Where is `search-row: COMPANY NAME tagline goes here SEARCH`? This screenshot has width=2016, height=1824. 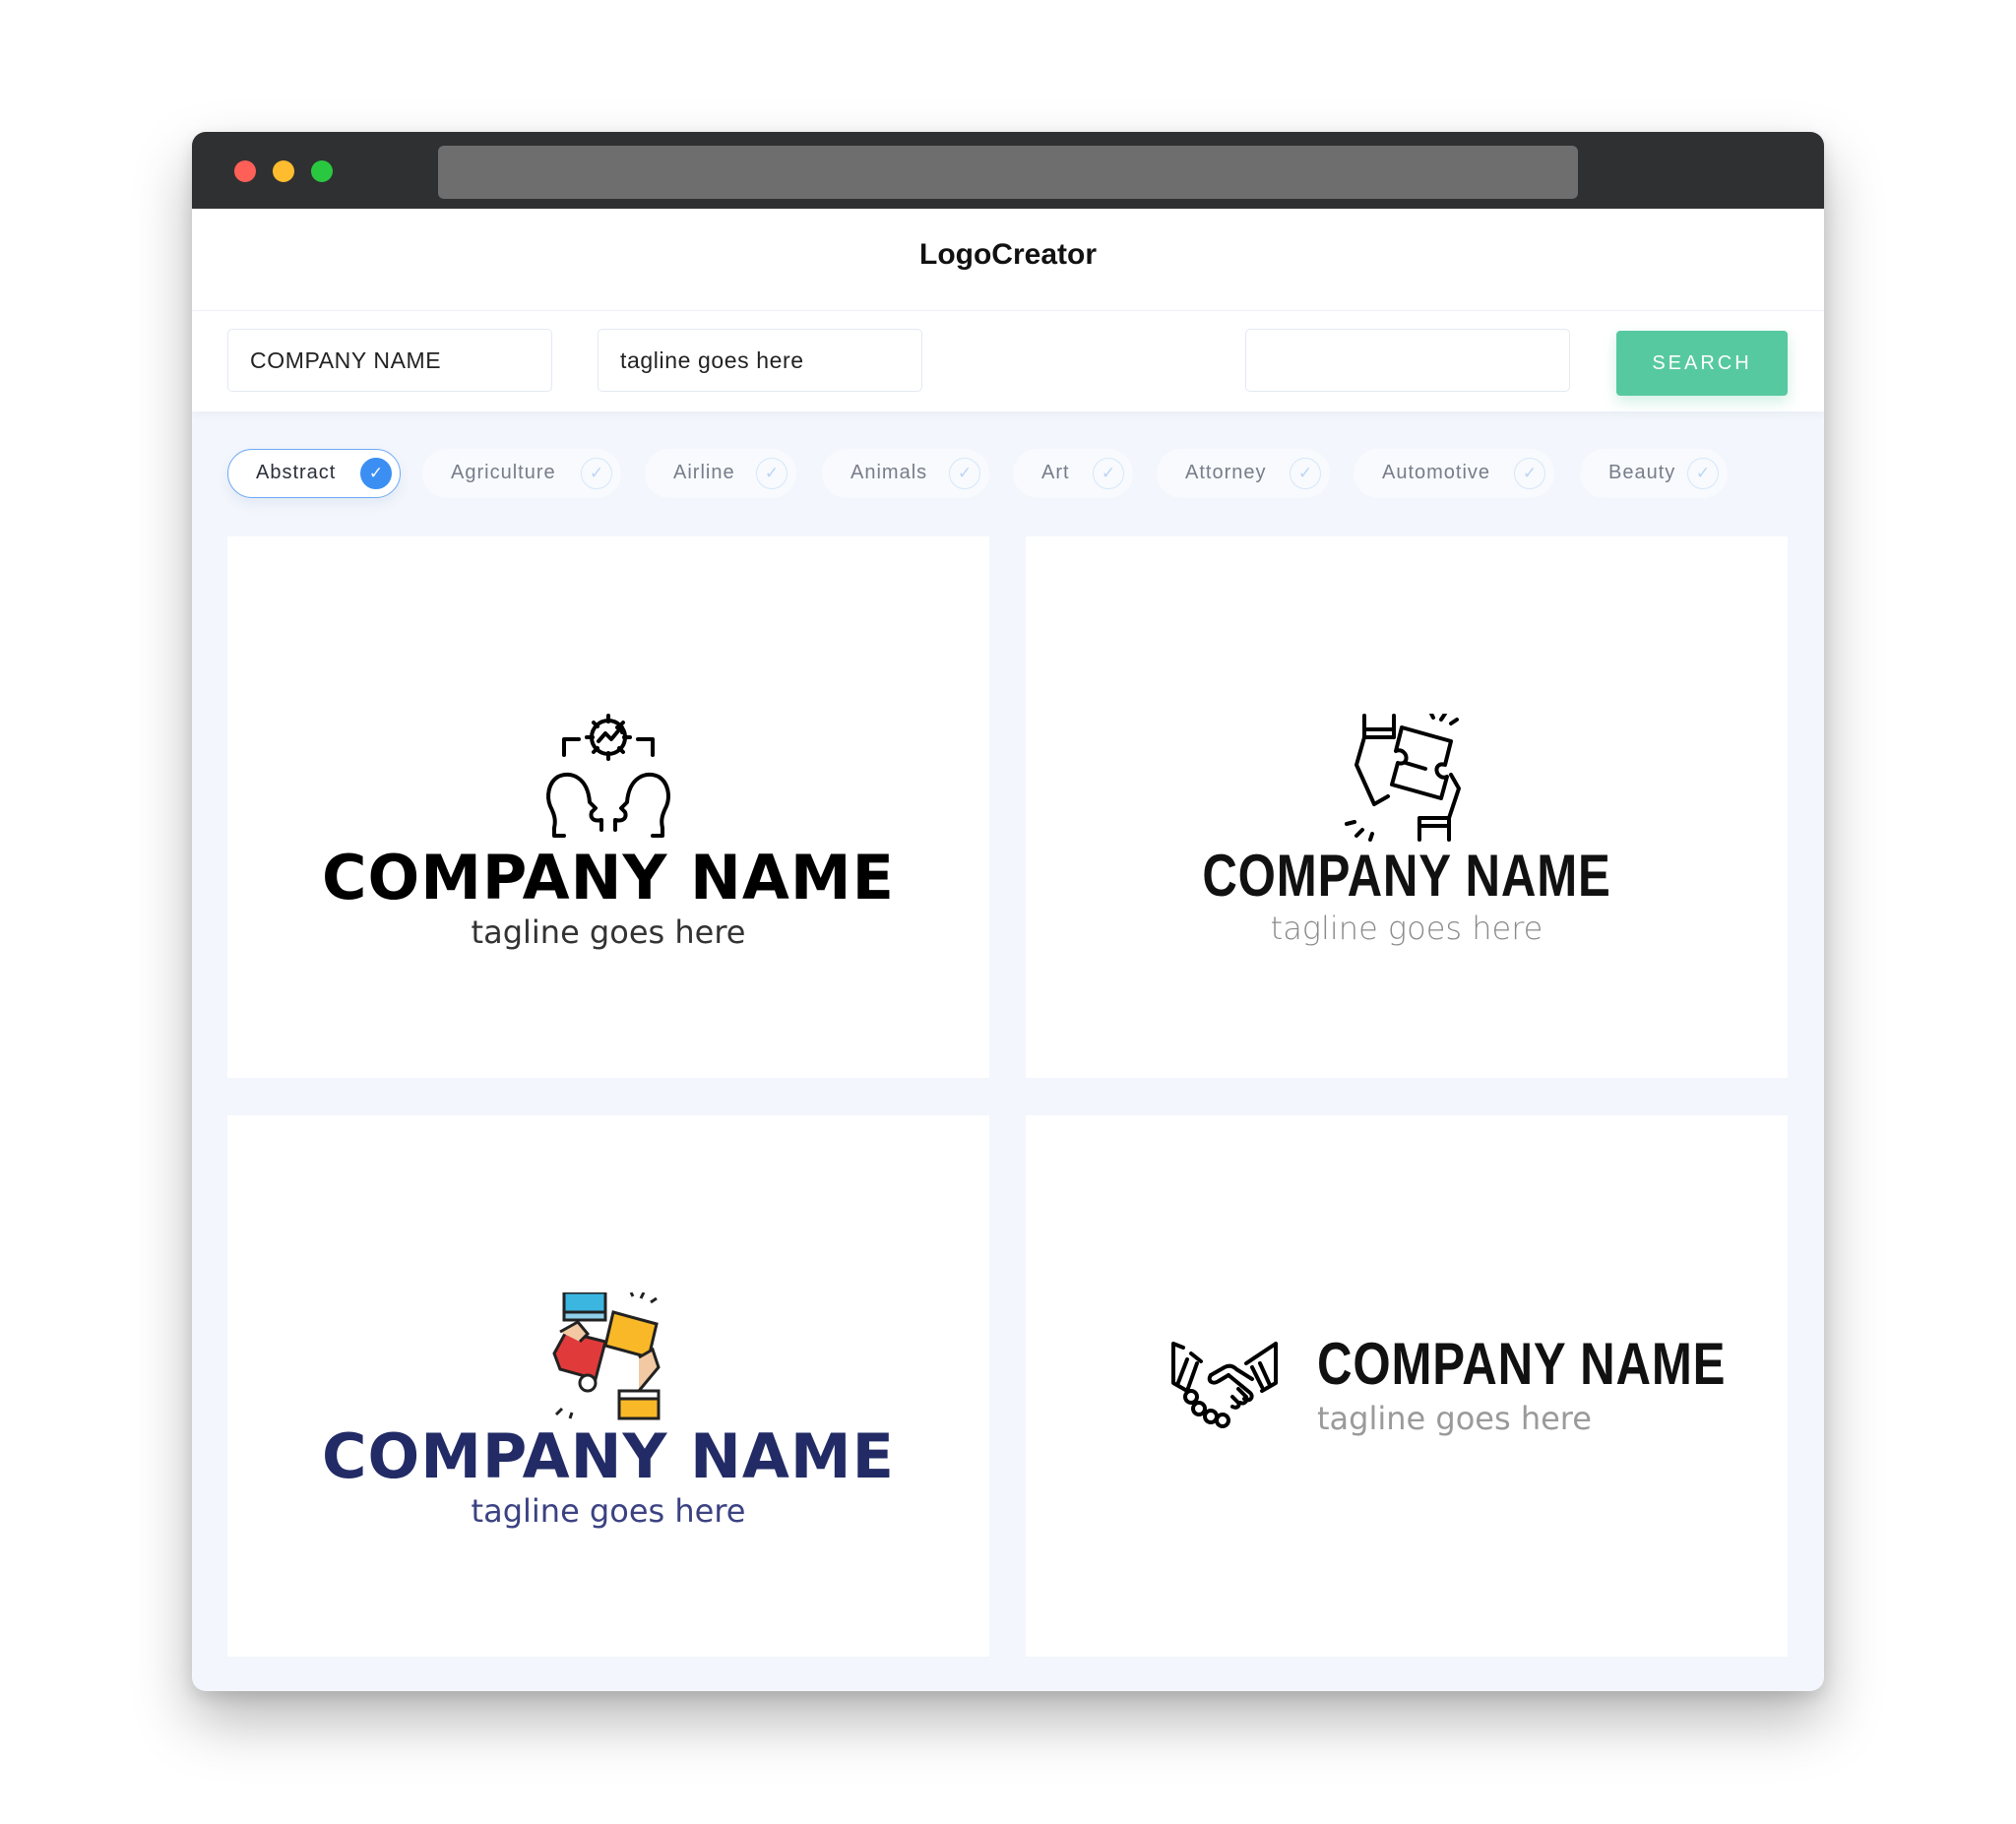
search-row: COMPANY NAME tagline goes here SEARCH is located at coordinates (1008, 361).